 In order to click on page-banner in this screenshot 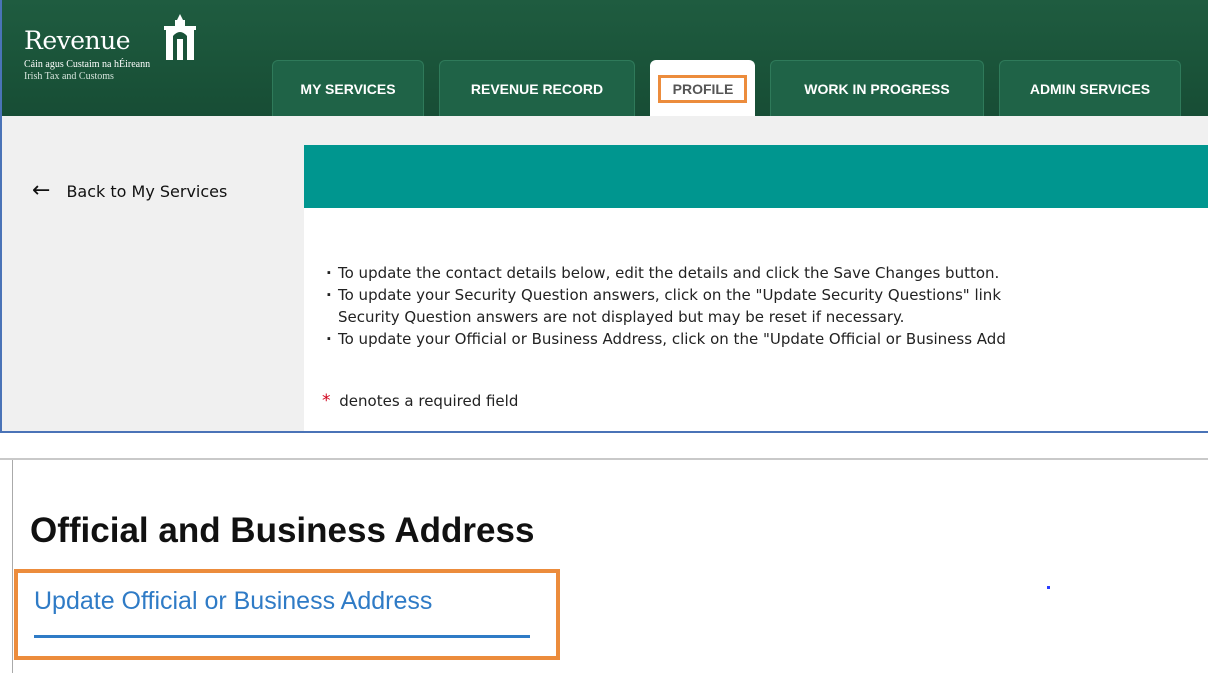, I will do `click(756, 176)`.